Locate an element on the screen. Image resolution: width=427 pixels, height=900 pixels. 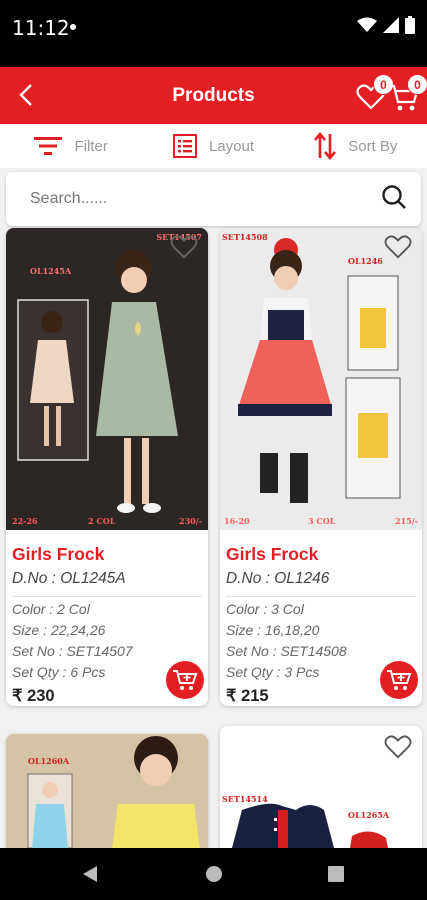
layout-icon is located at coordinates (184, 146).